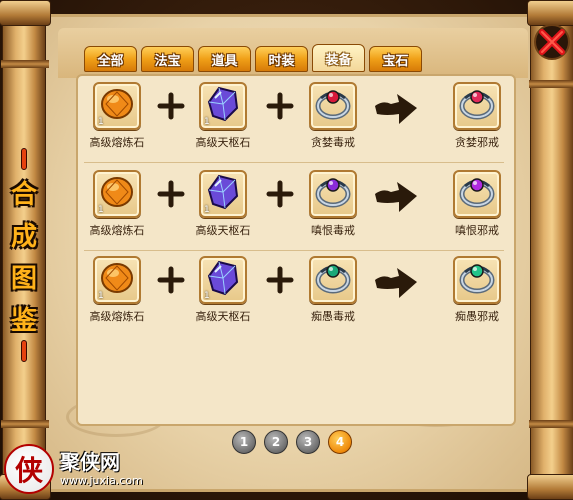 This screenshot has height=500, width=573. What do you see at coordinates (477, 142) in the screenshot?
I see `item-name: 贪婪邪戒` at bounding box center [477, 142].